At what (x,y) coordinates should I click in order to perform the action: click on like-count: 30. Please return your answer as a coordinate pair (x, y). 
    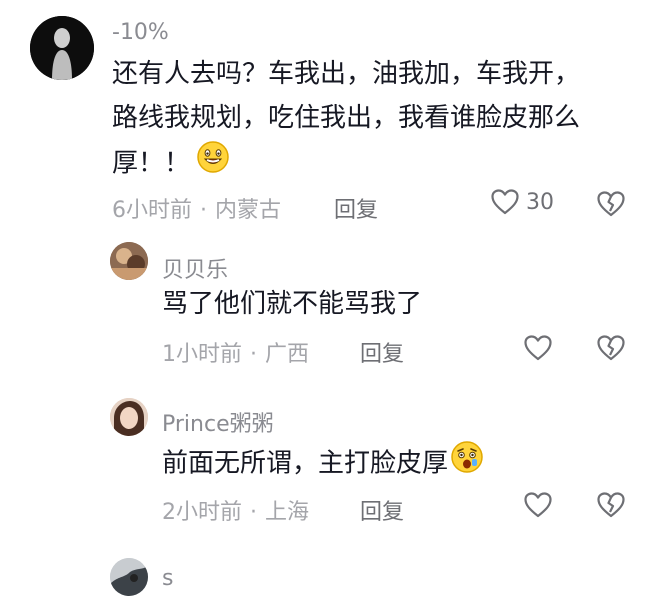
    Looking at the image, I should click on (540, 202).